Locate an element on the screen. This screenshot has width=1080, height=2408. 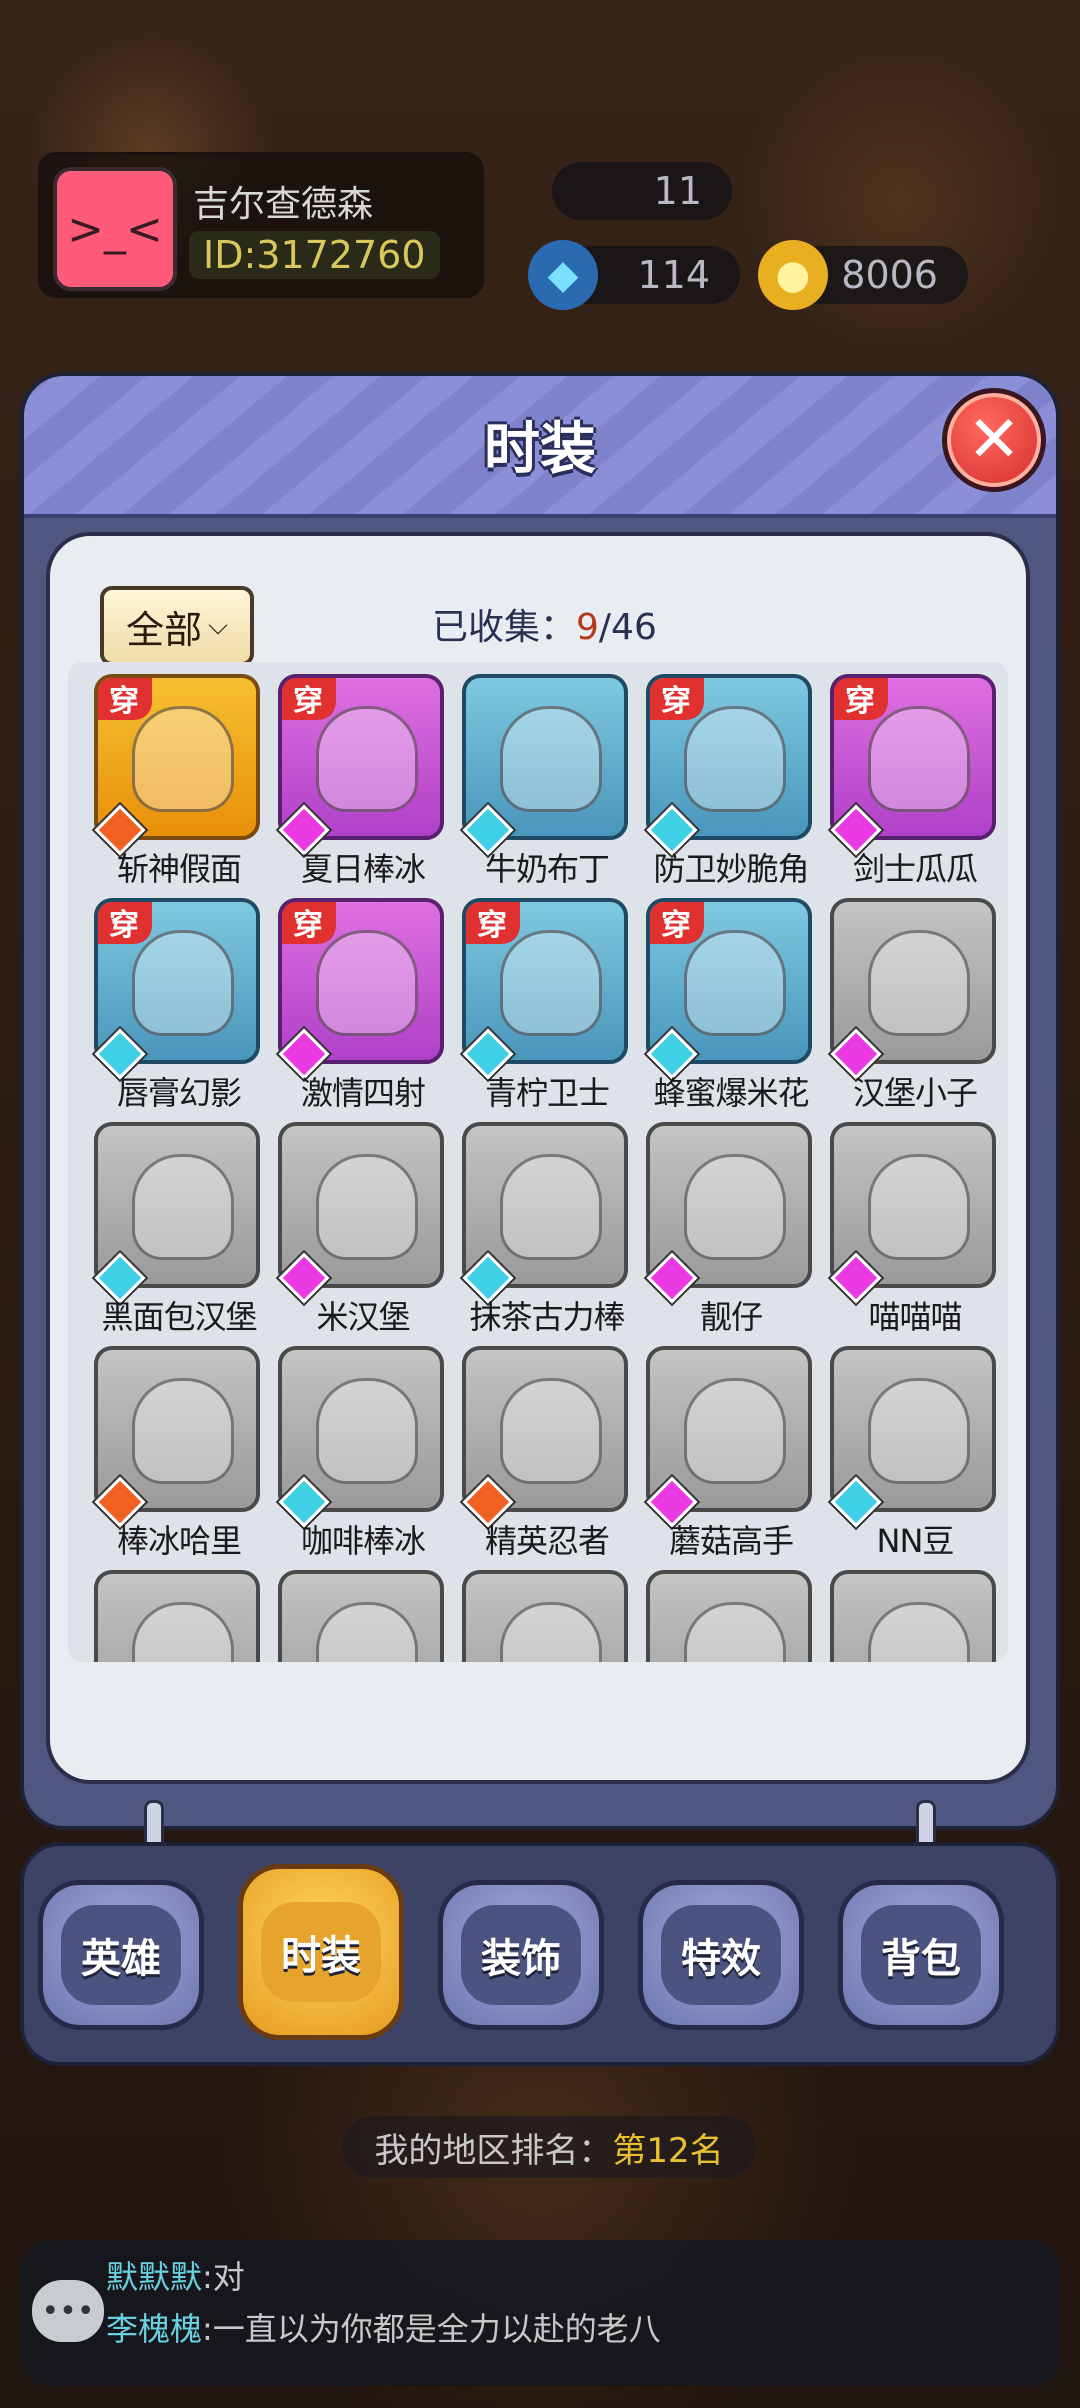
chat-message: 默默默:对 is located at coordinates (175, 2275).